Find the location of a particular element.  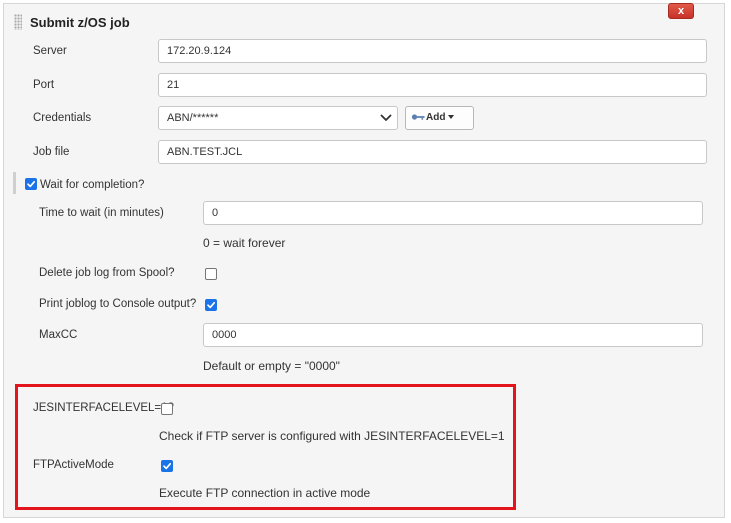

maxcc-label: MaxCC is located at coordinates (58, 335).